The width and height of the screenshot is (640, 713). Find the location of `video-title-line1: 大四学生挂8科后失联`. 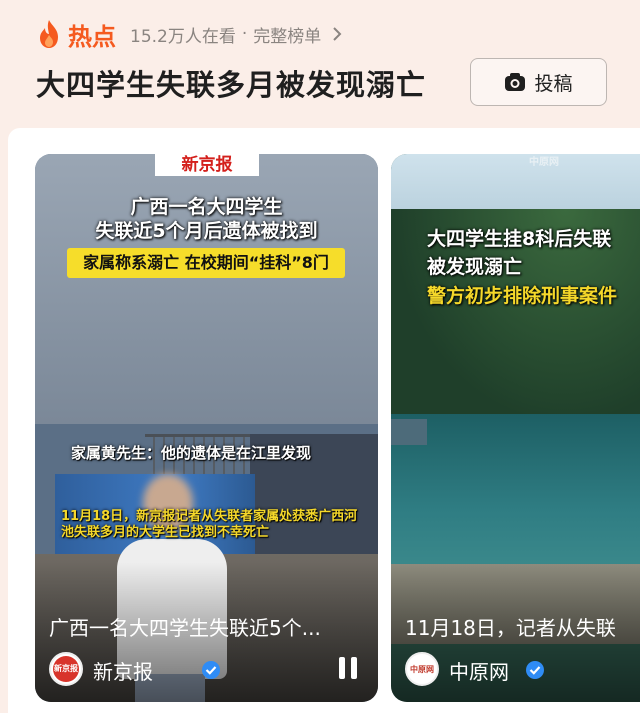

video-title-line1: 大四学生挂8科后失联 is located at coordinates (519, 239).